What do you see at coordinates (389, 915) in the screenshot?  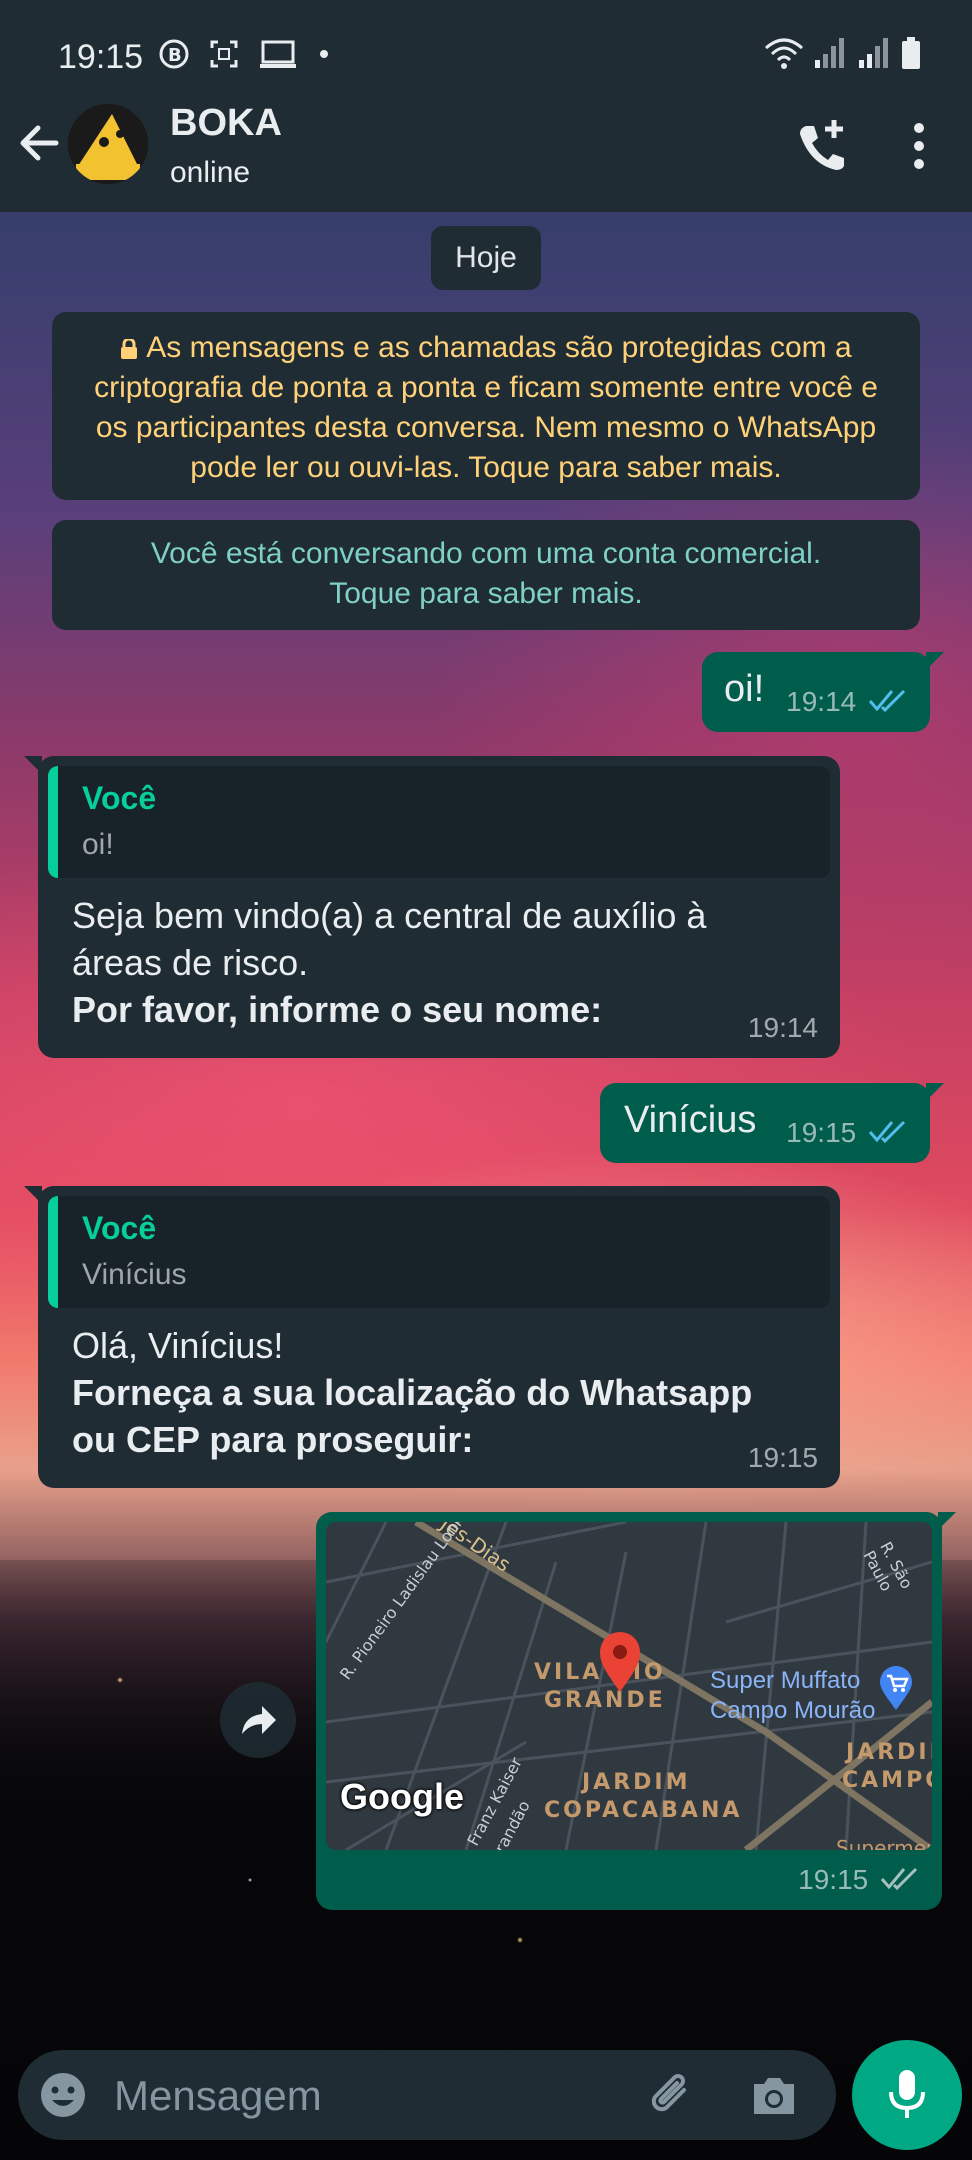 I see `message-line: Seja bem vindo(a) a central de auxílio à` at bounding box center [389, 915].